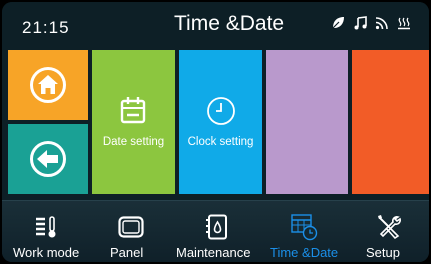 The image size is (431, 264). I want to click on back-tile, so click(48, 159).